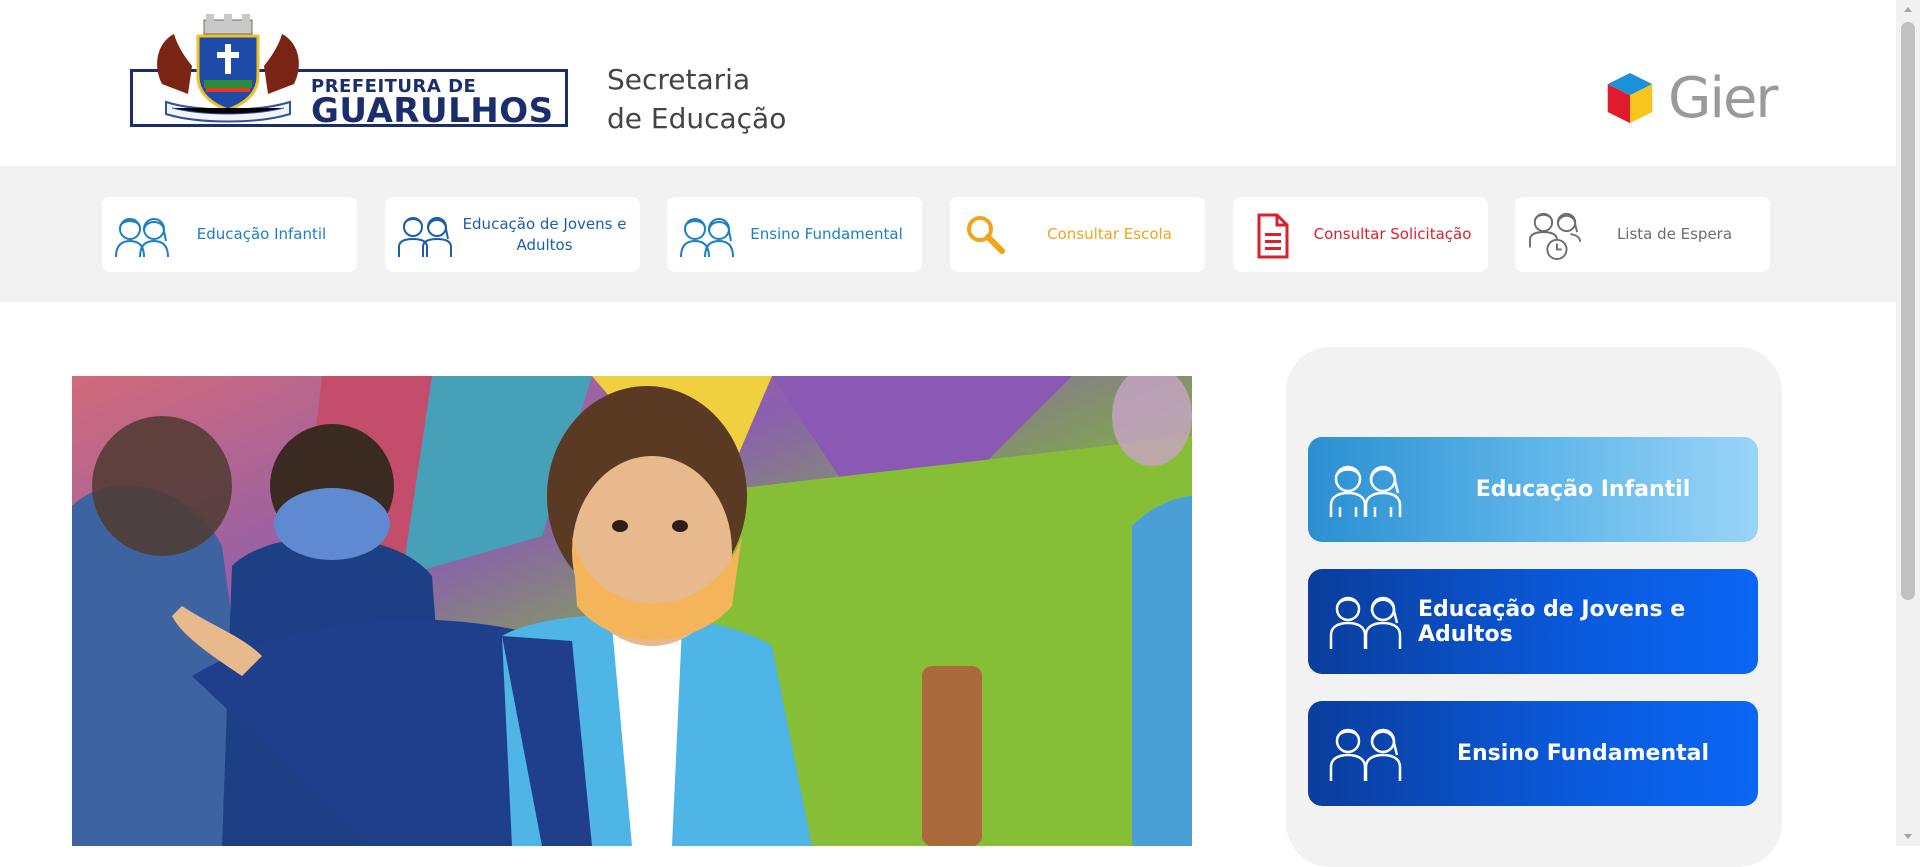  Describe the element at coordinates (261, 234) in the screenshot. I see `nav-label: Educação Infantil` at that location.